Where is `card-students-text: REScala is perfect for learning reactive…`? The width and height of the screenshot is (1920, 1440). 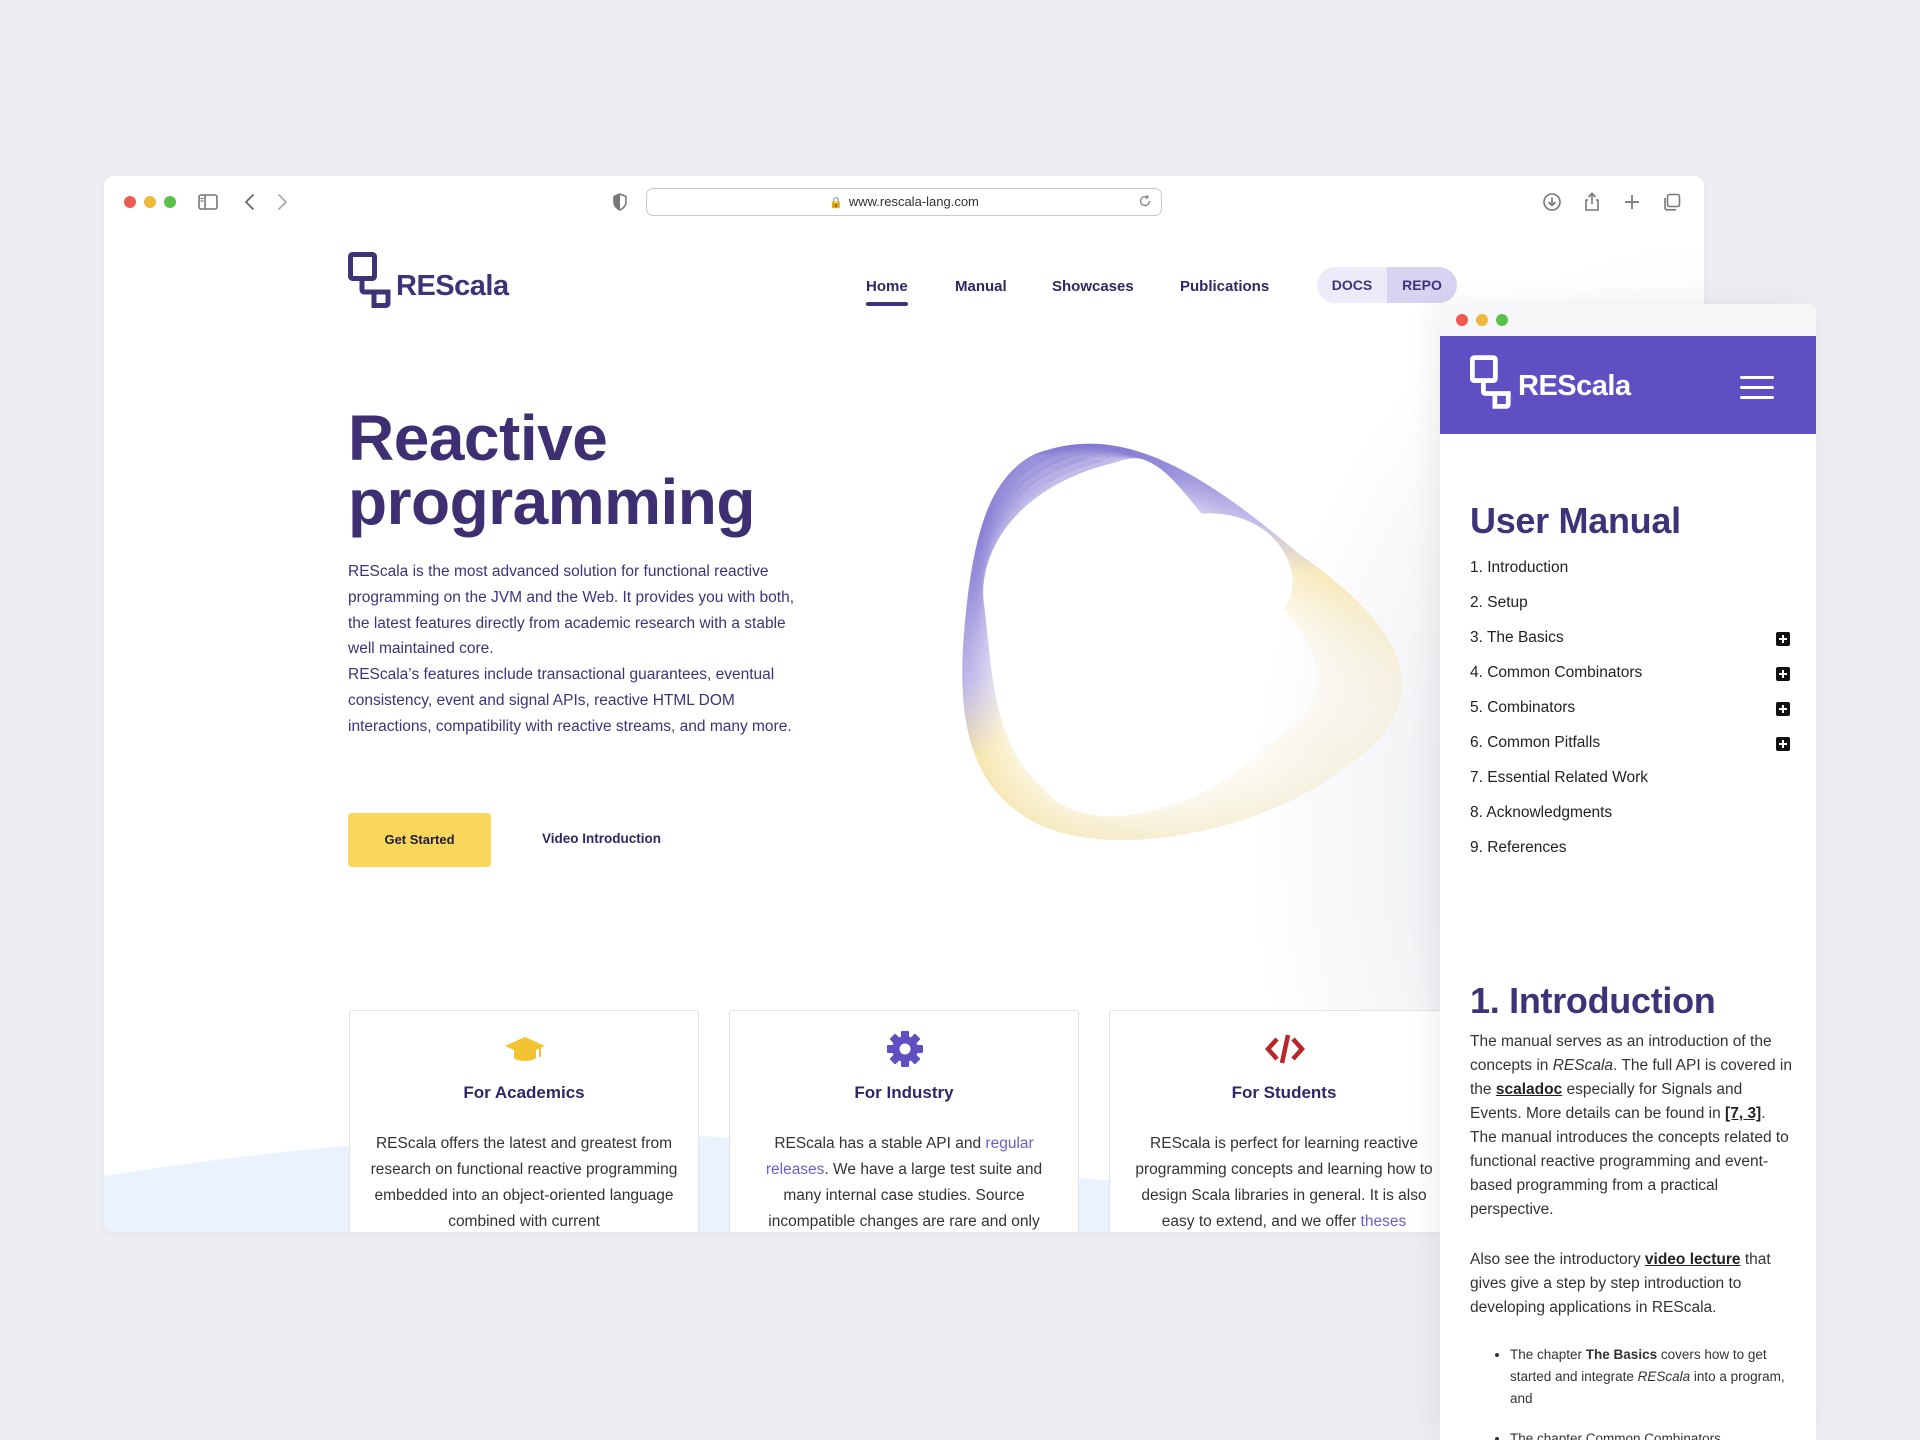 card-students-text: REScala is perfect for learning reactive… is located at coordinates (1284, 1181).